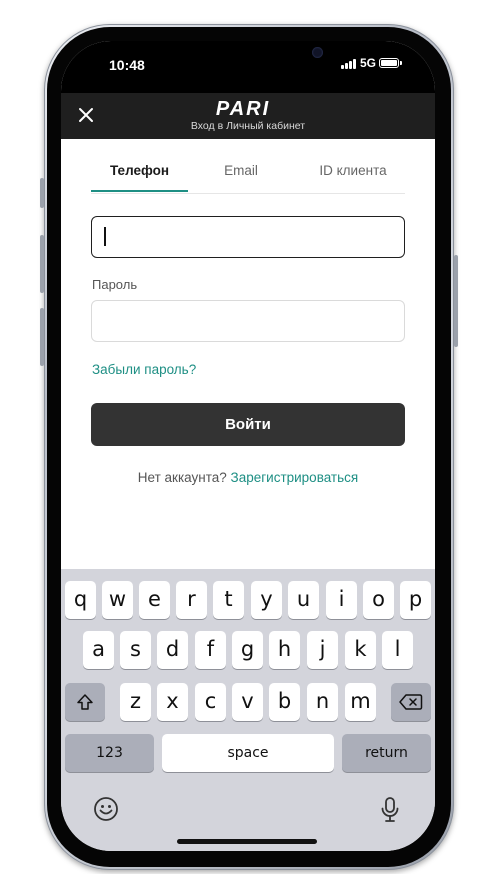  Describe the element at coordinates (341, 600) in the screenshot. I see `key-i: i` at that location.